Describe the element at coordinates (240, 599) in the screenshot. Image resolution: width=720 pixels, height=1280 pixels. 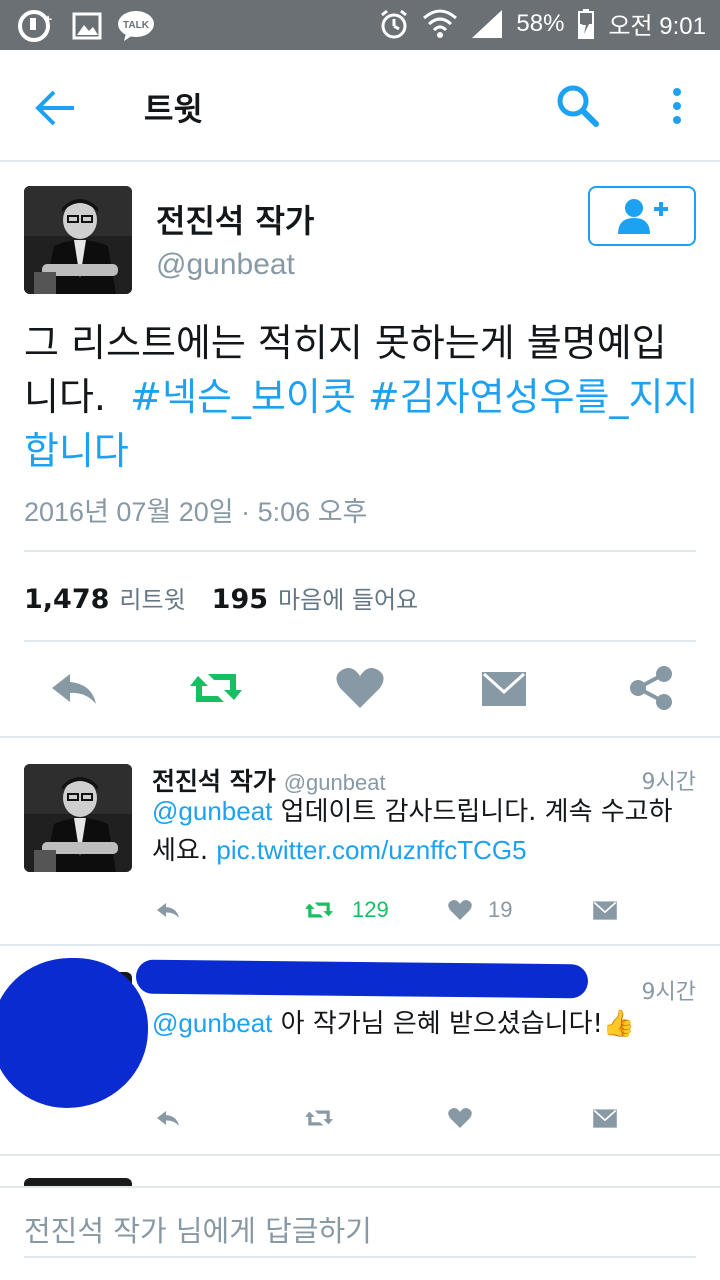
I see `like-count: 195` at that location.